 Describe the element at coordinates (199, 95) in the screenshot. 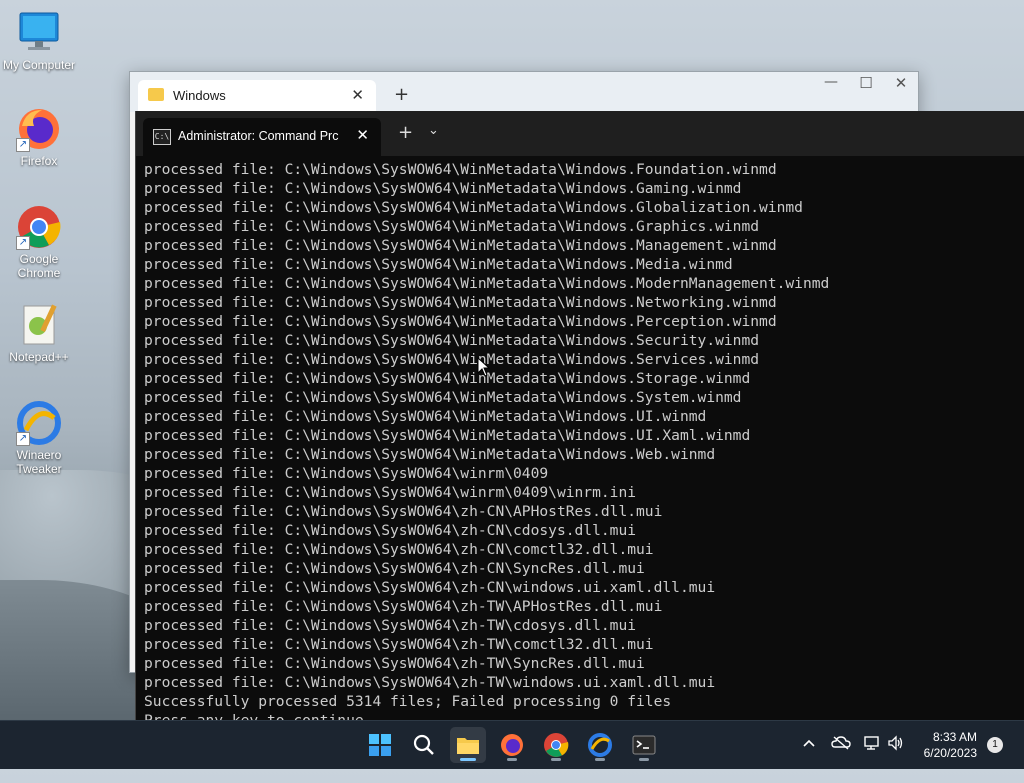

I see `explorer-tab-title: Windows` at that location.